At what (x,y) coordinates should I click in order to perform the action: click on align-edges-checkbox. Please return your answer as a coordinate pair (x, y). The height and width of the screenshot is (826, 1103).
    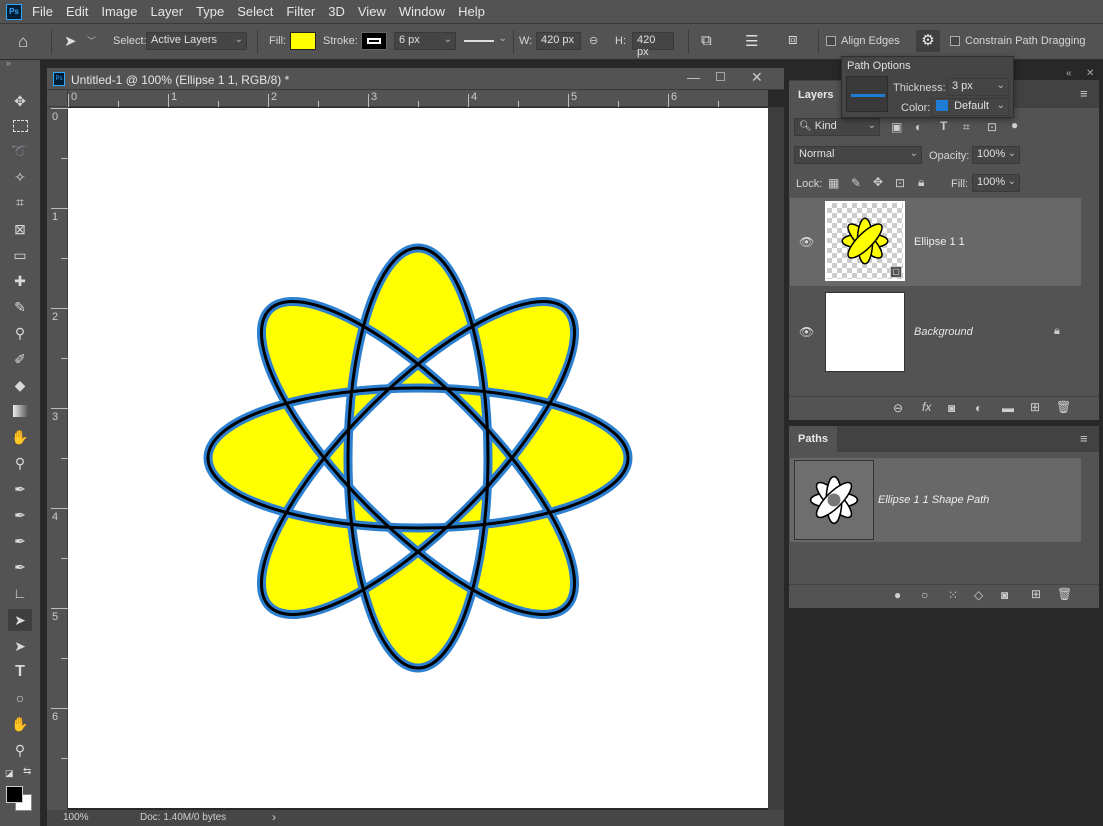
    Looking at the image, I should click on (831, 41).